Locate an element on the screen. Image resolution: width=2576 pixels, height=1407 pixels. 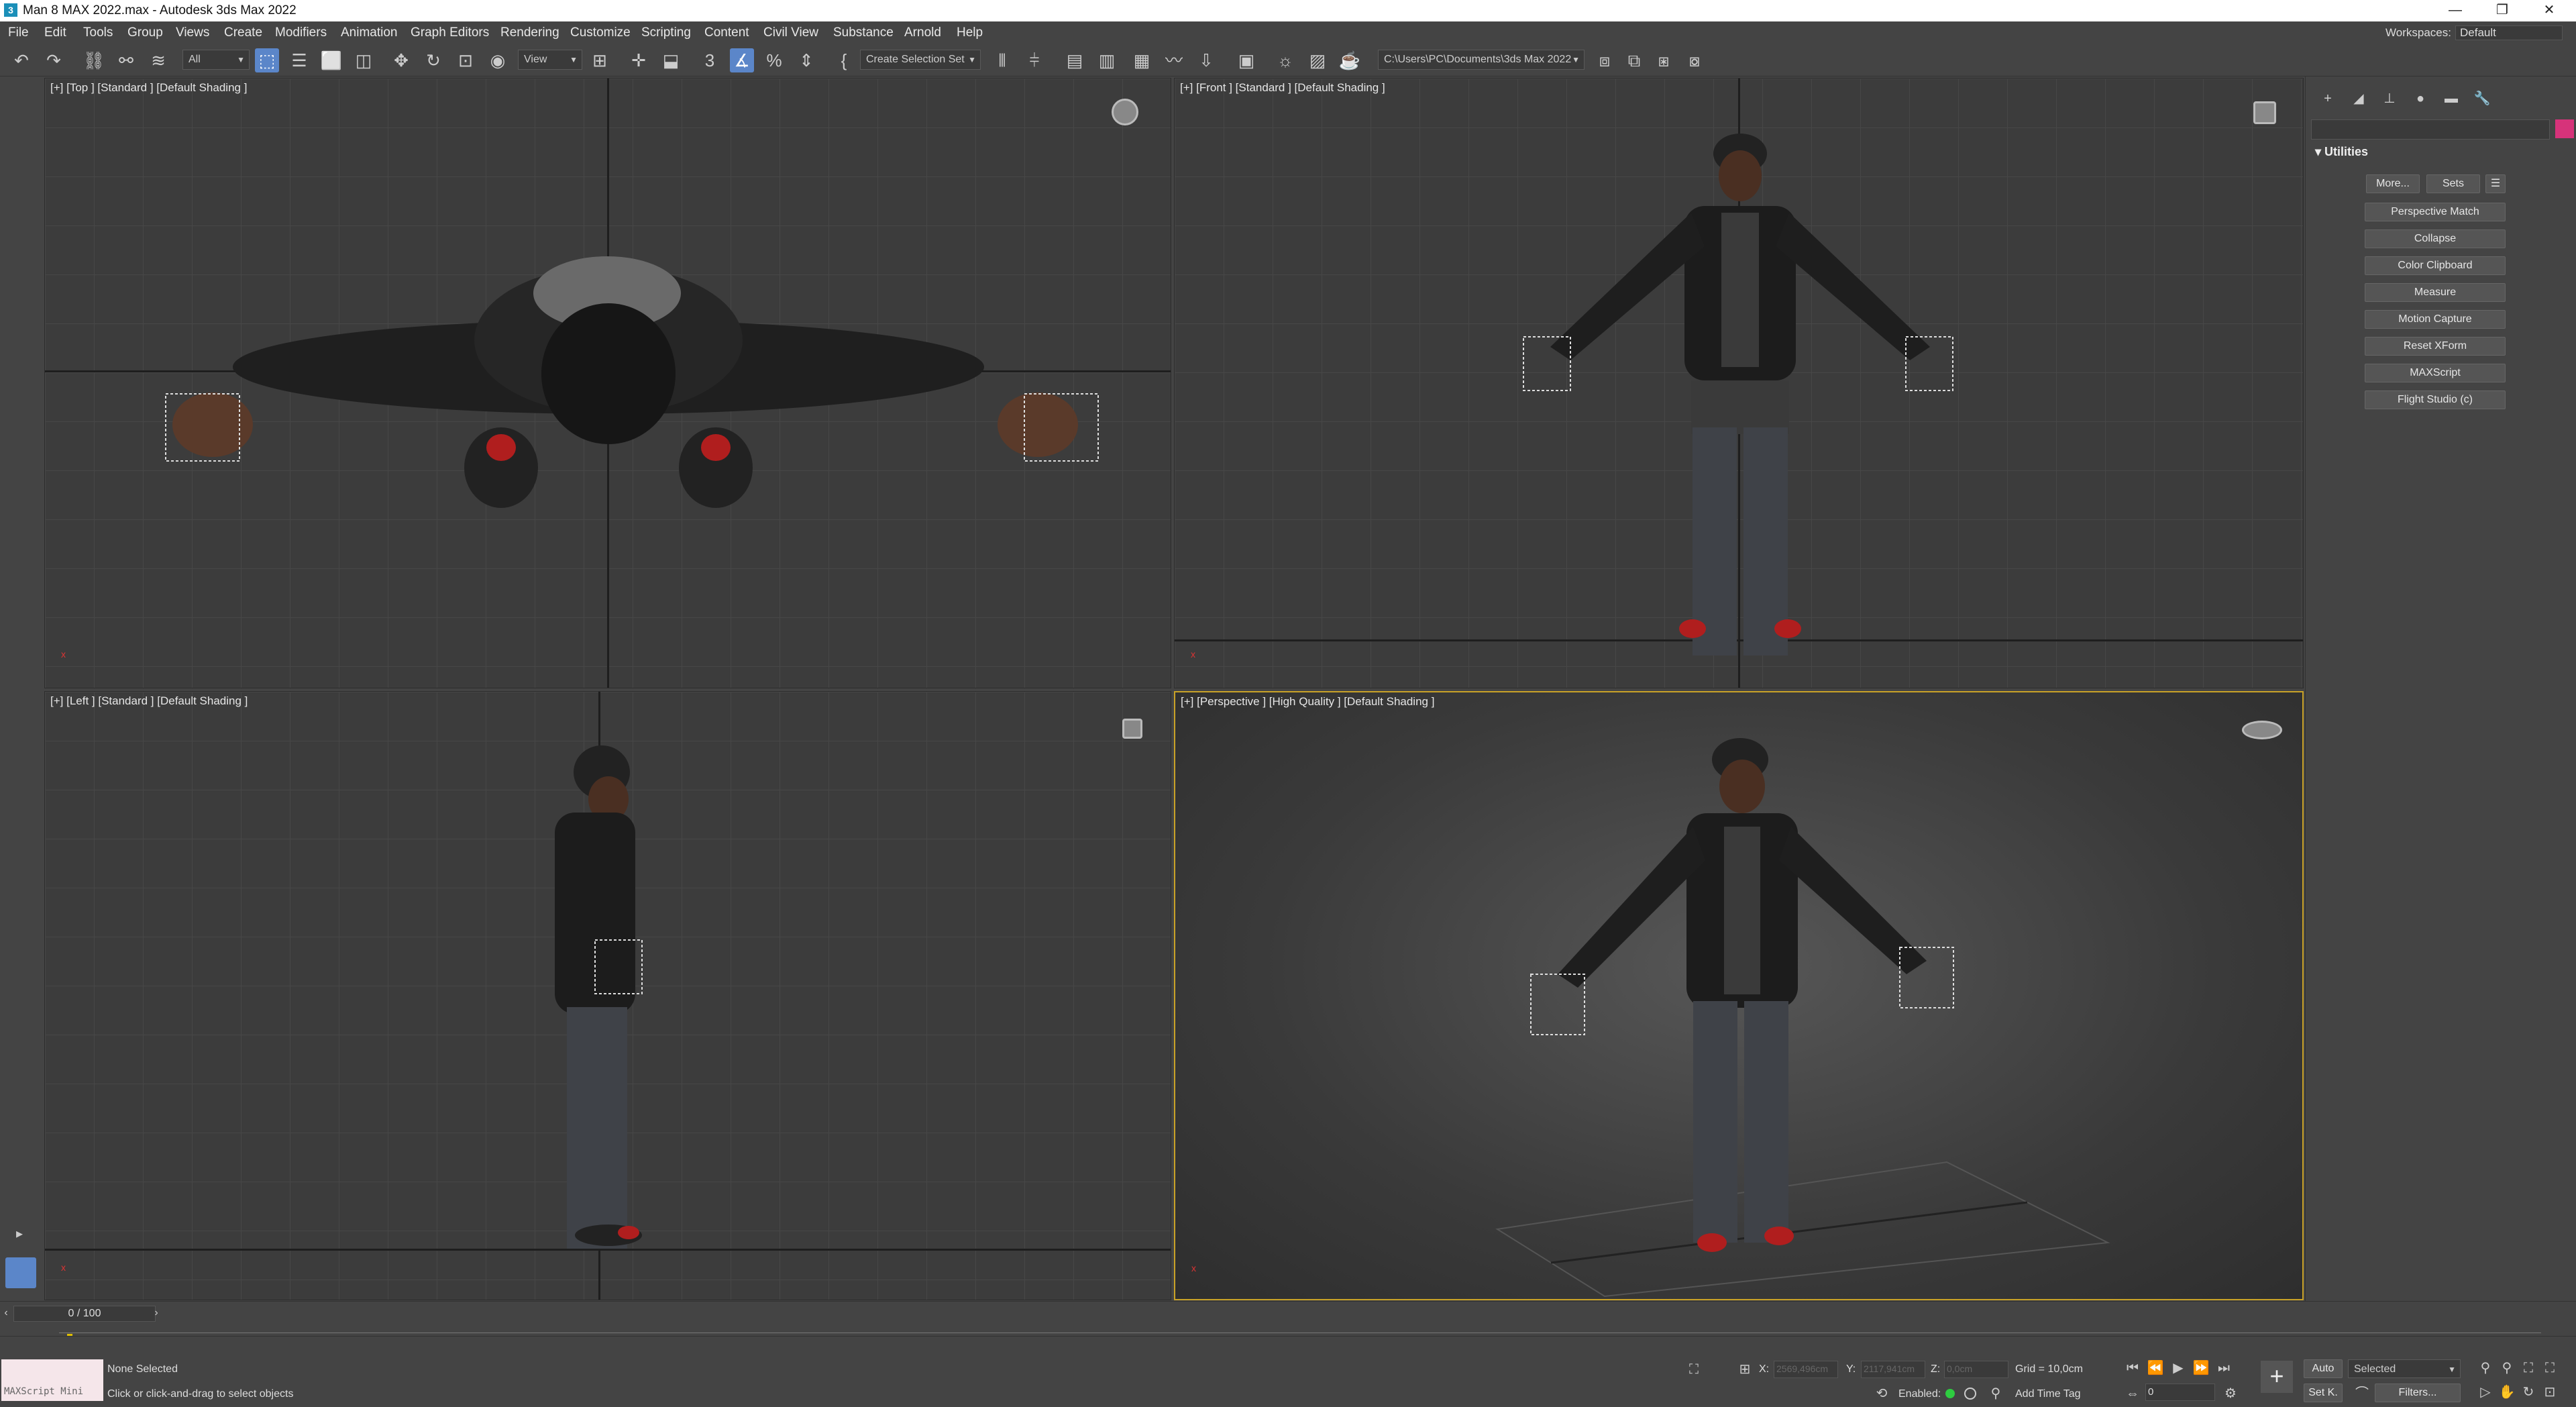
align-icon: ⫩ is located at coordinates (1034, 60).